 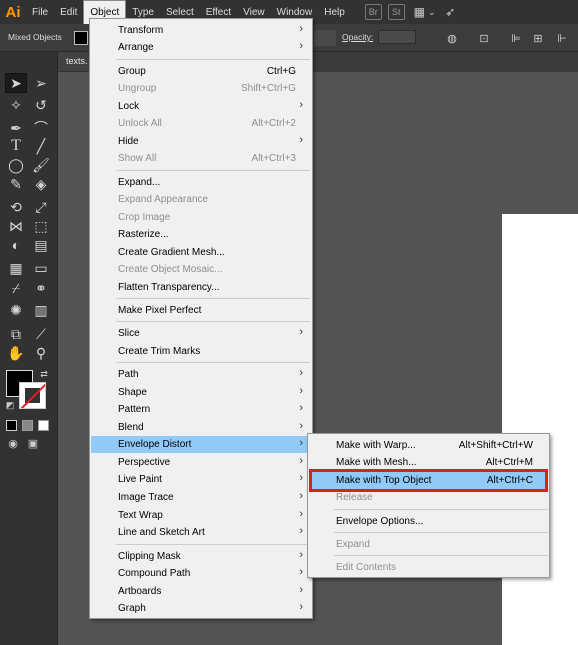 I want to click on width-tool-icon: ⋈, so click(x=16, y=226).